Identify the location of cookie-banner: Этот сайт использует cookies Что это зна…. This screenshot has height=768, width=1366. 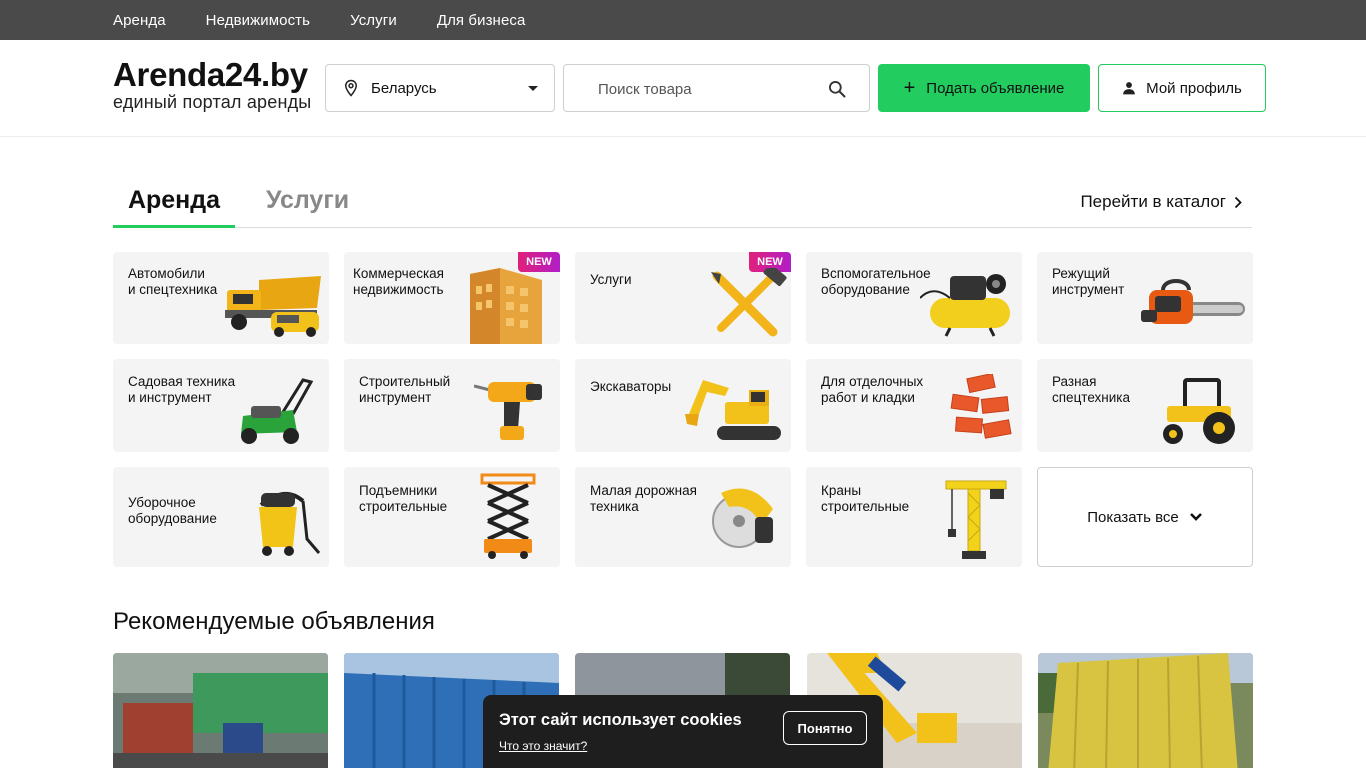
(683, 731).